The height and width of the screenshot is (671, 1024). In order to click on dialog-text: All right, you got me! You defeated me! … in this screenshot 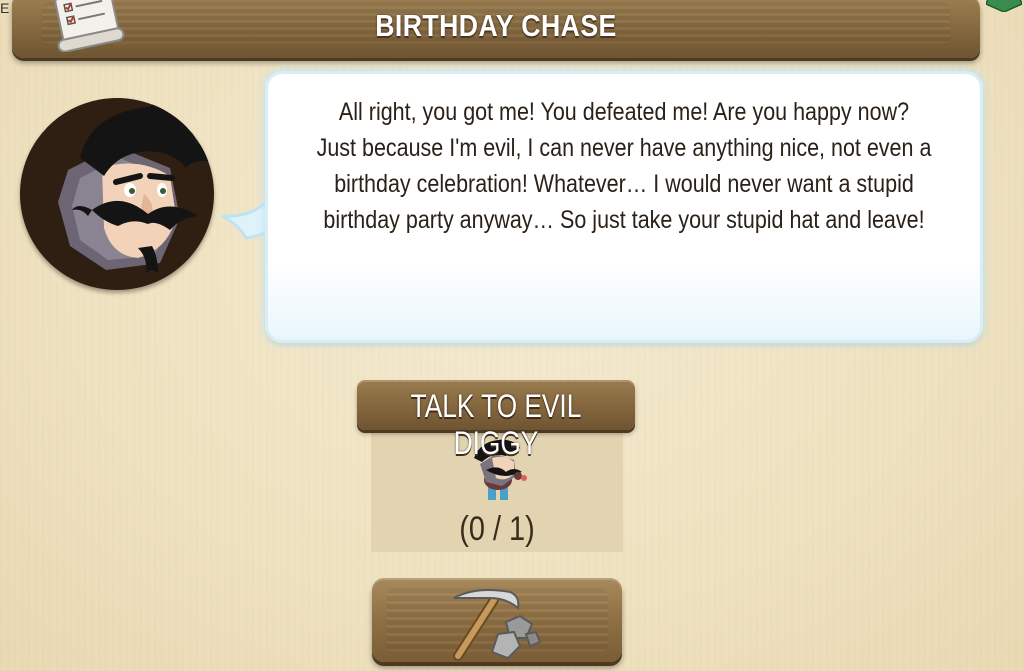, I will do `click(624, 166)`.